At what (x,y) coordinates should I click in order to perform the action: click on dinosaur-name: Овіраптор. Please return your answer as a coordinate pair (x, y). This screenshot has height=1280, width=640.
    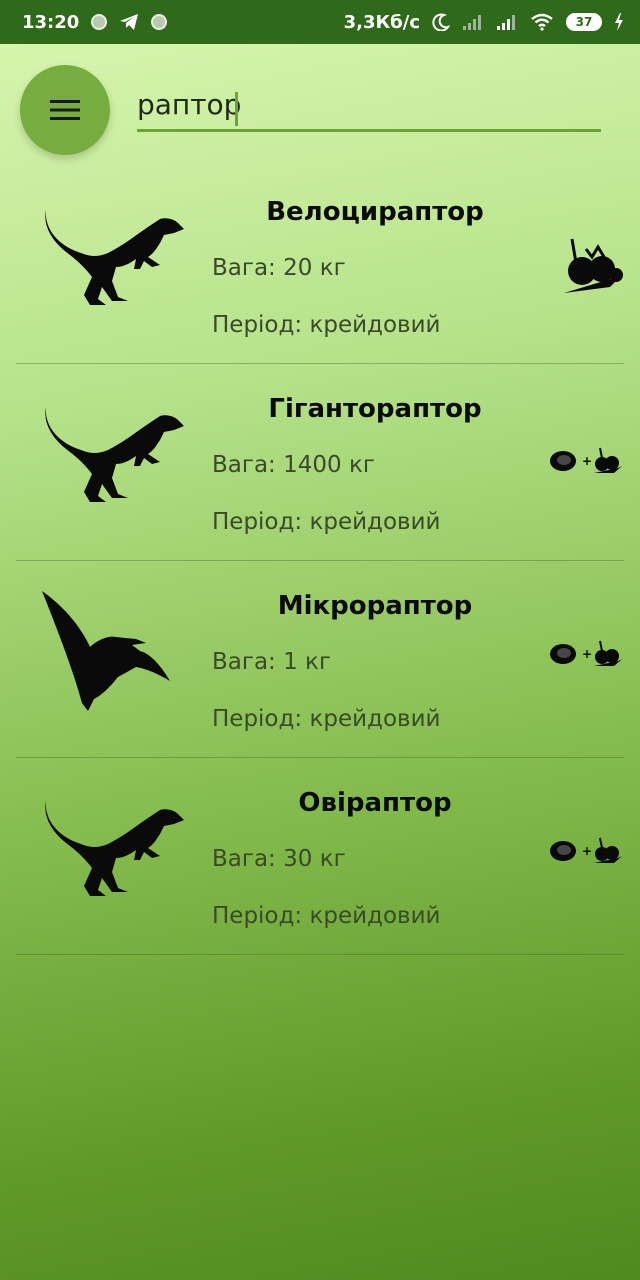
    Looking at the image, I should click on (375, 803).